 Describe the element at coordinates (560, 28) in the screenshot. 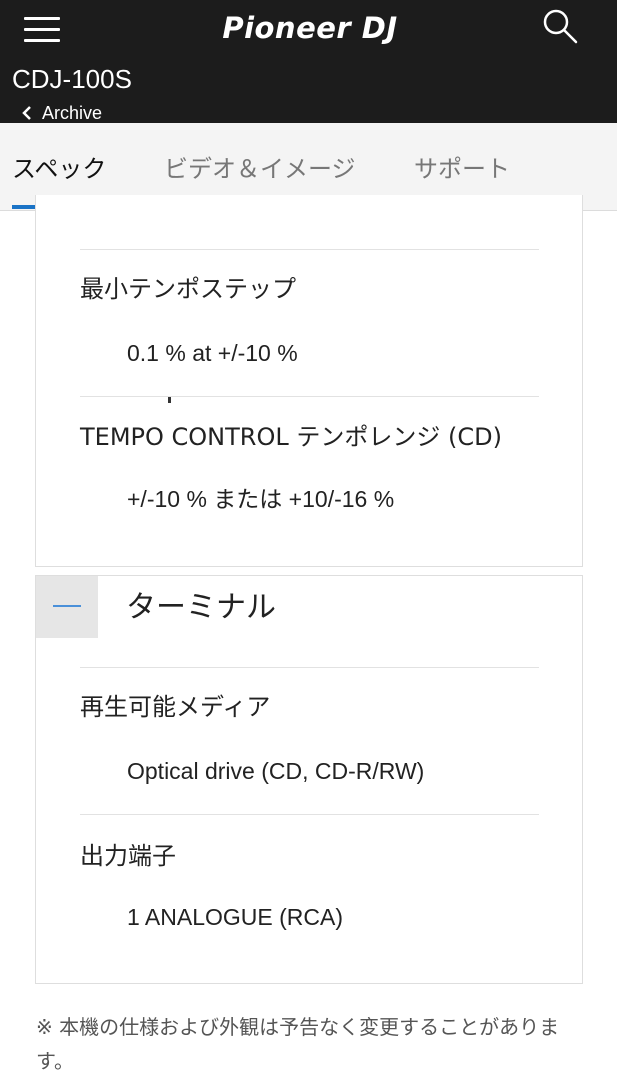

I see `search-icon` at that location.